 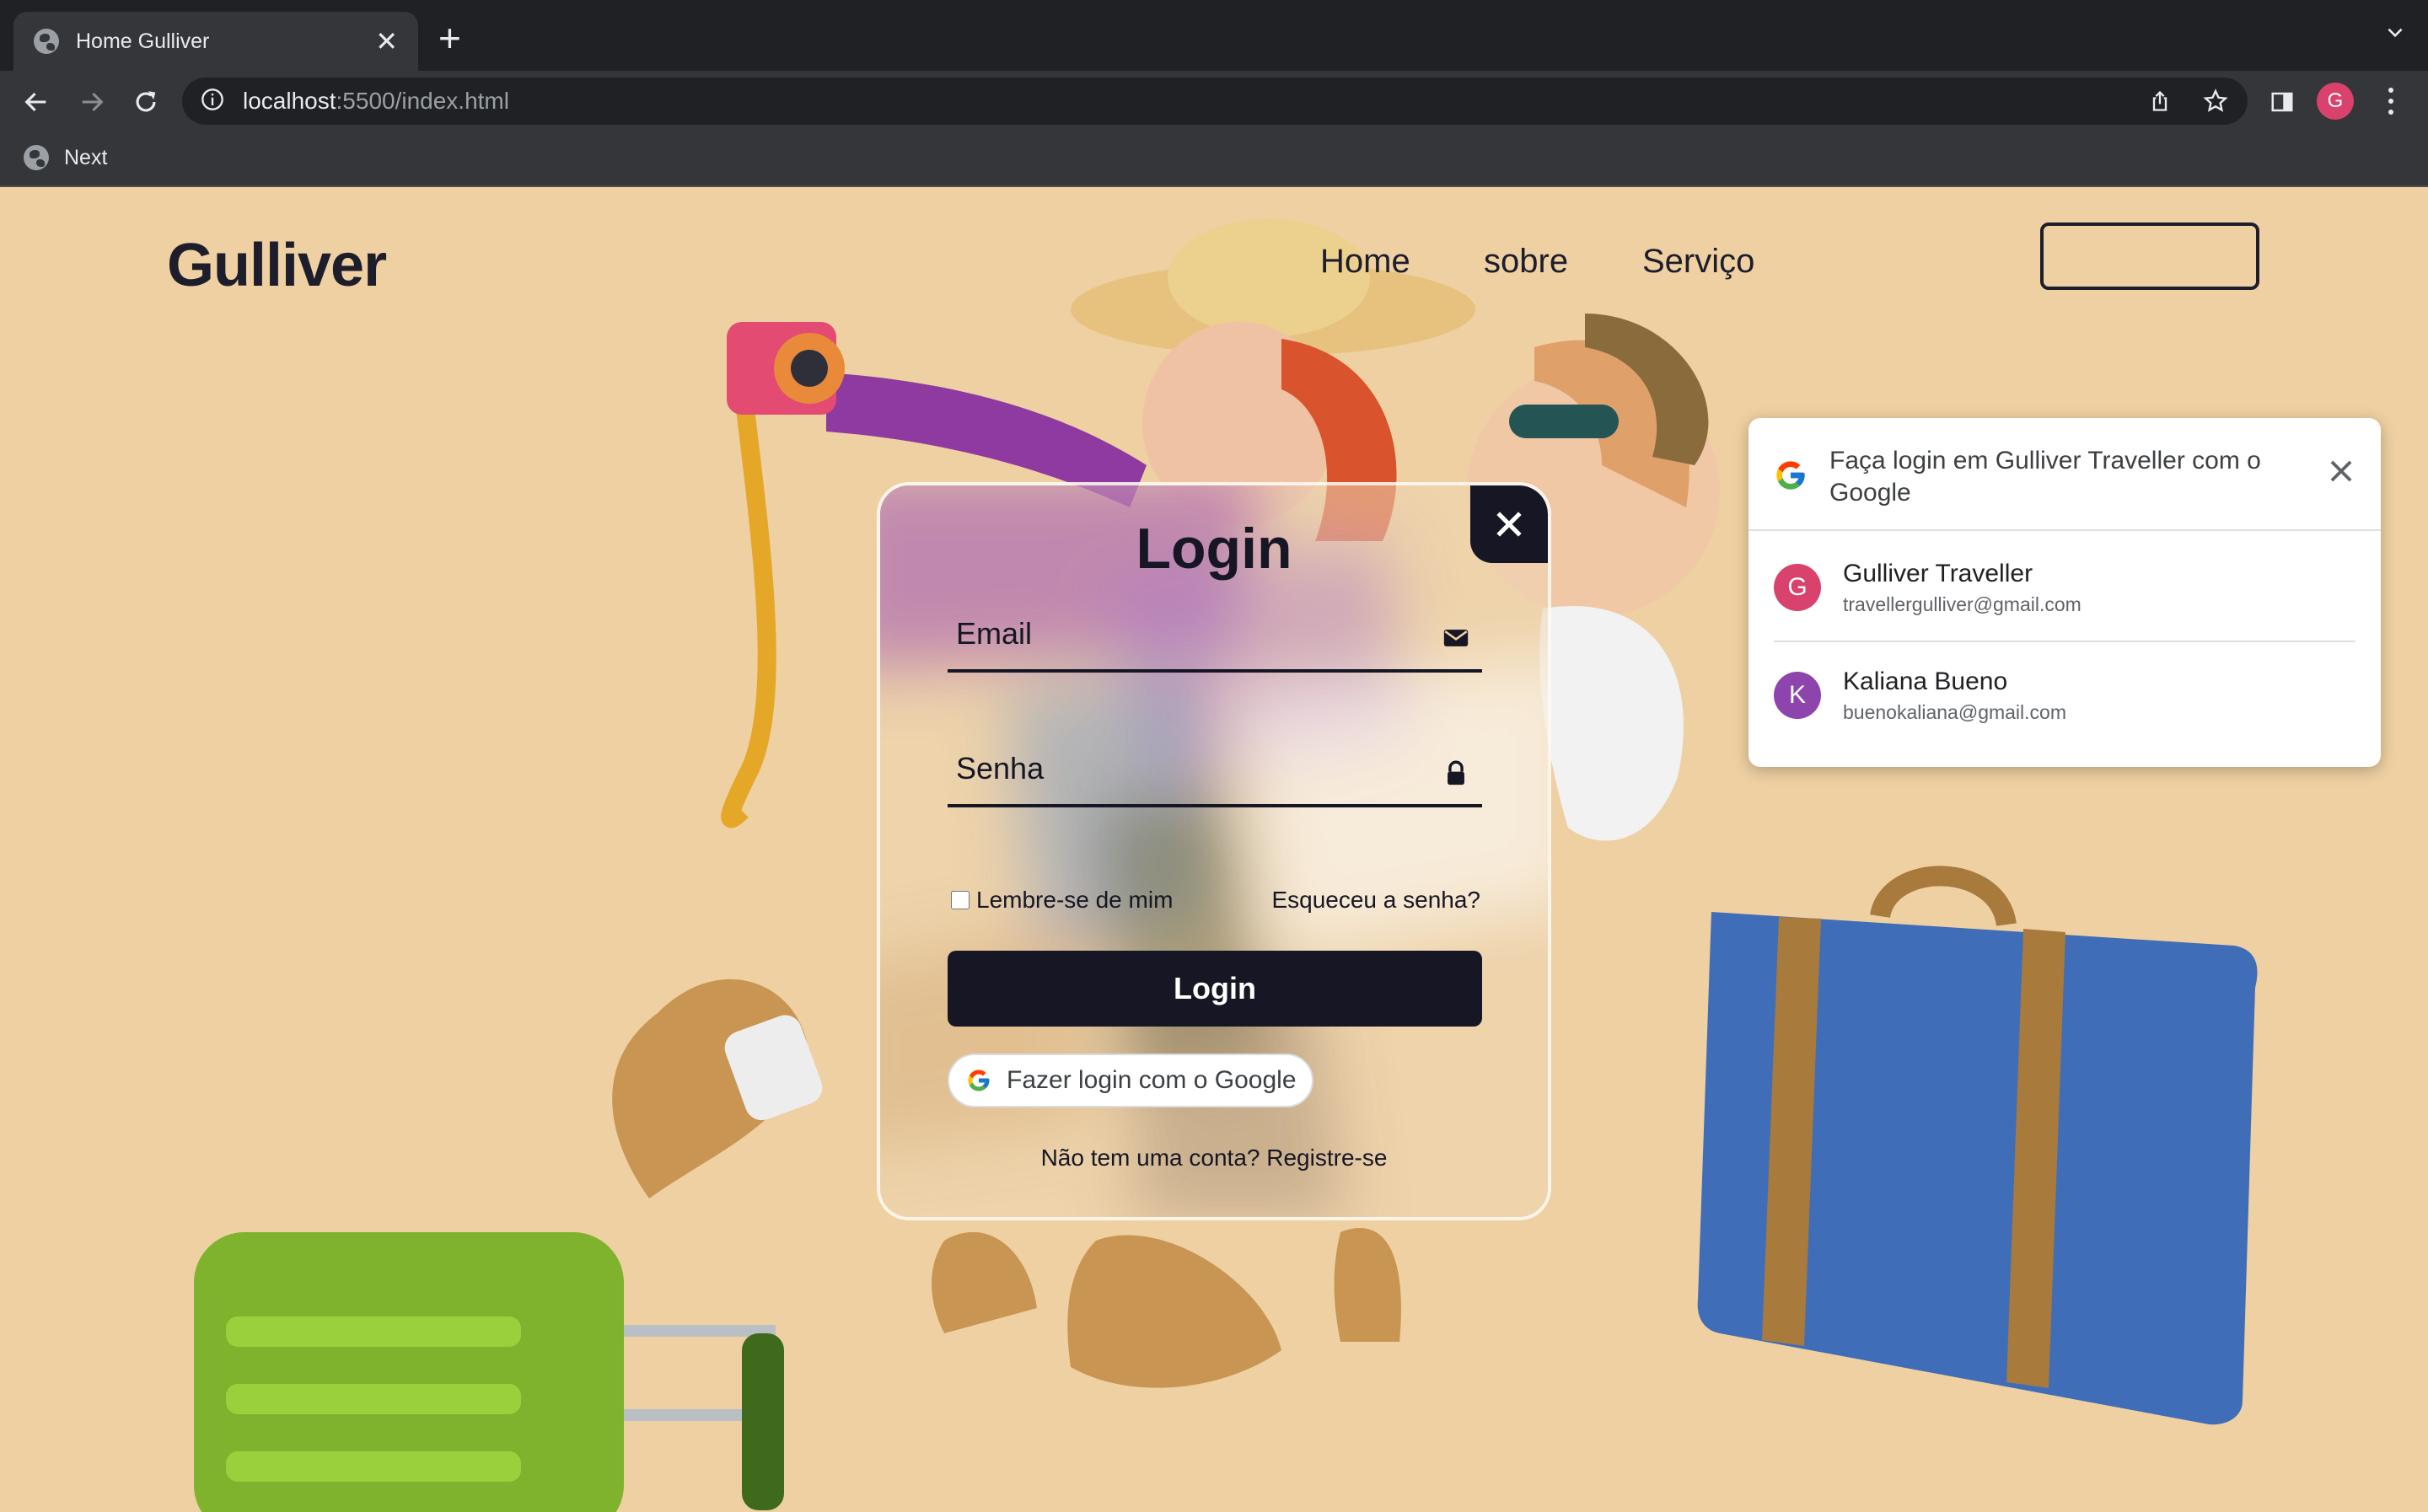 I want to click on google-login-button: Fazer login com o Google, so click(x=1130, y=1080).